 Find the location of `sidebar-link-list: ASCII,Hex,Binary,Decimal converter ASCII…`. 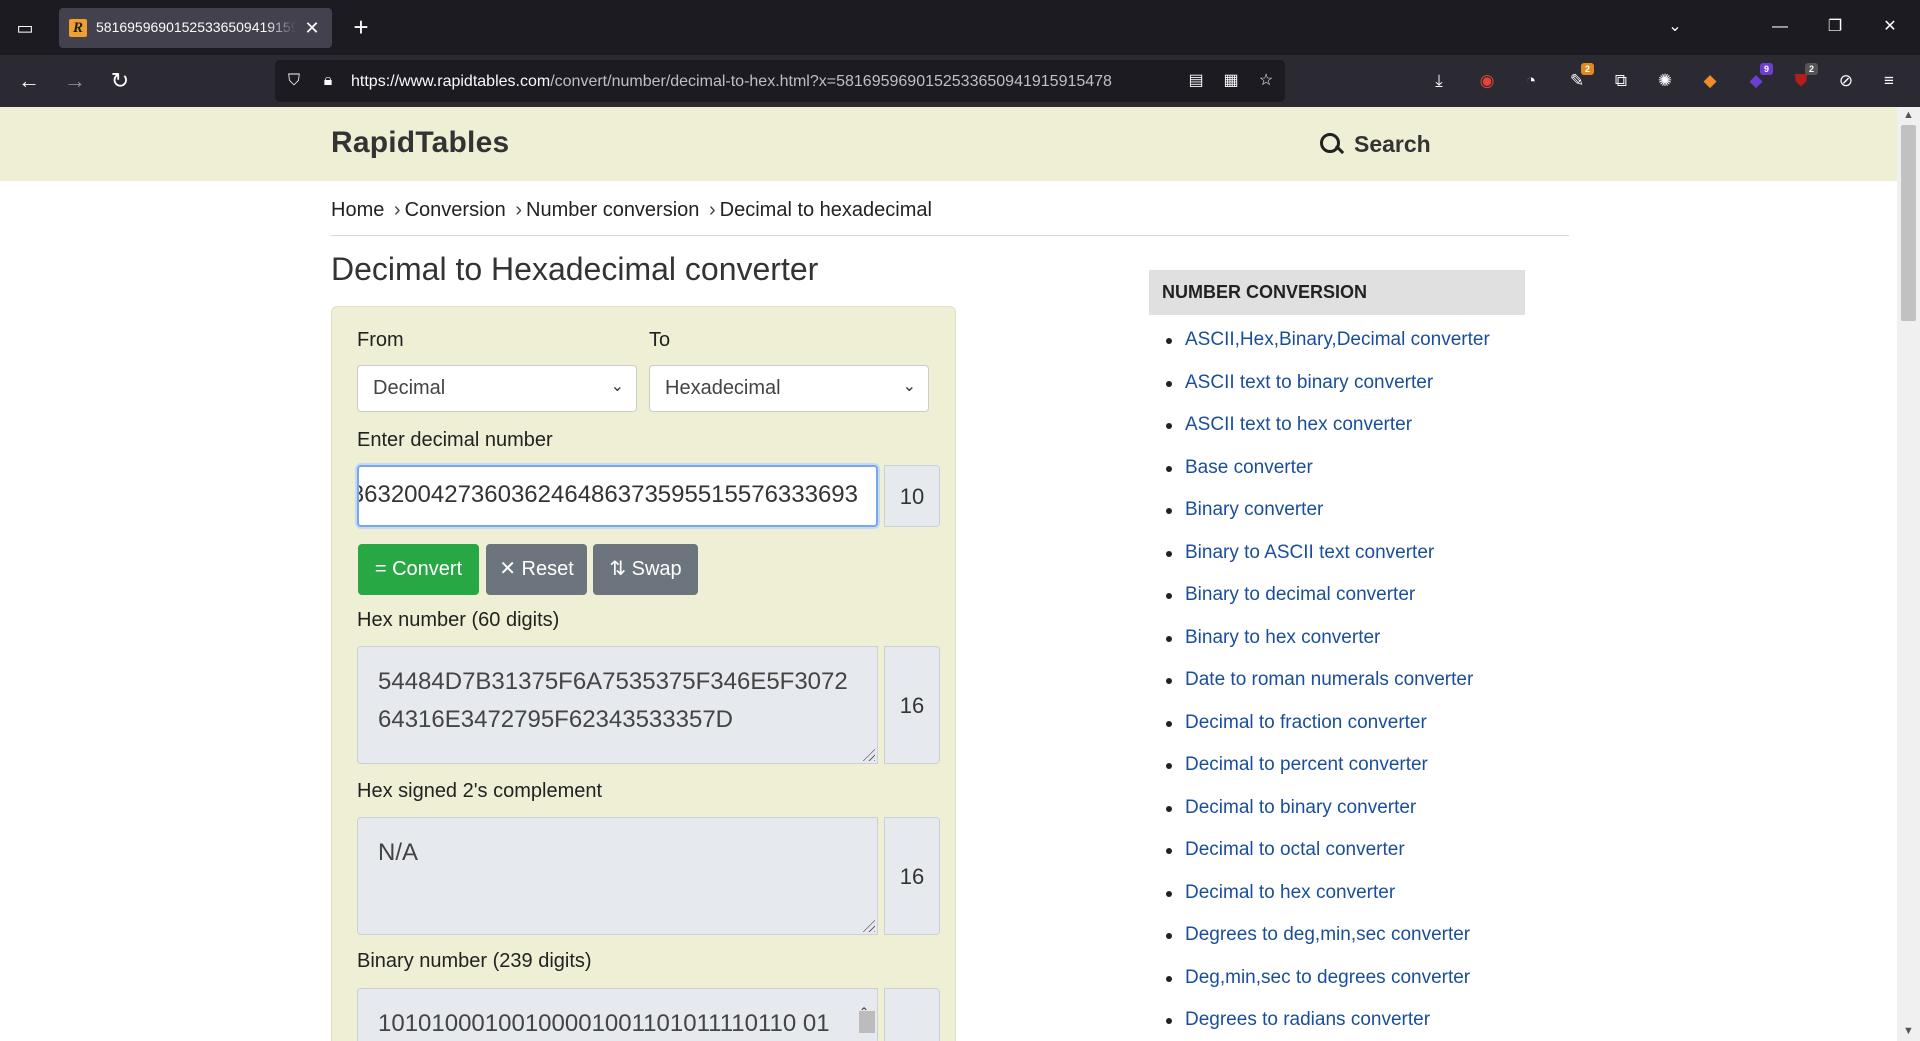

sidebar-link-list: ASCII,Hex,Binary,Decimal converter ASCII… is located at coordinates (1337, 683).